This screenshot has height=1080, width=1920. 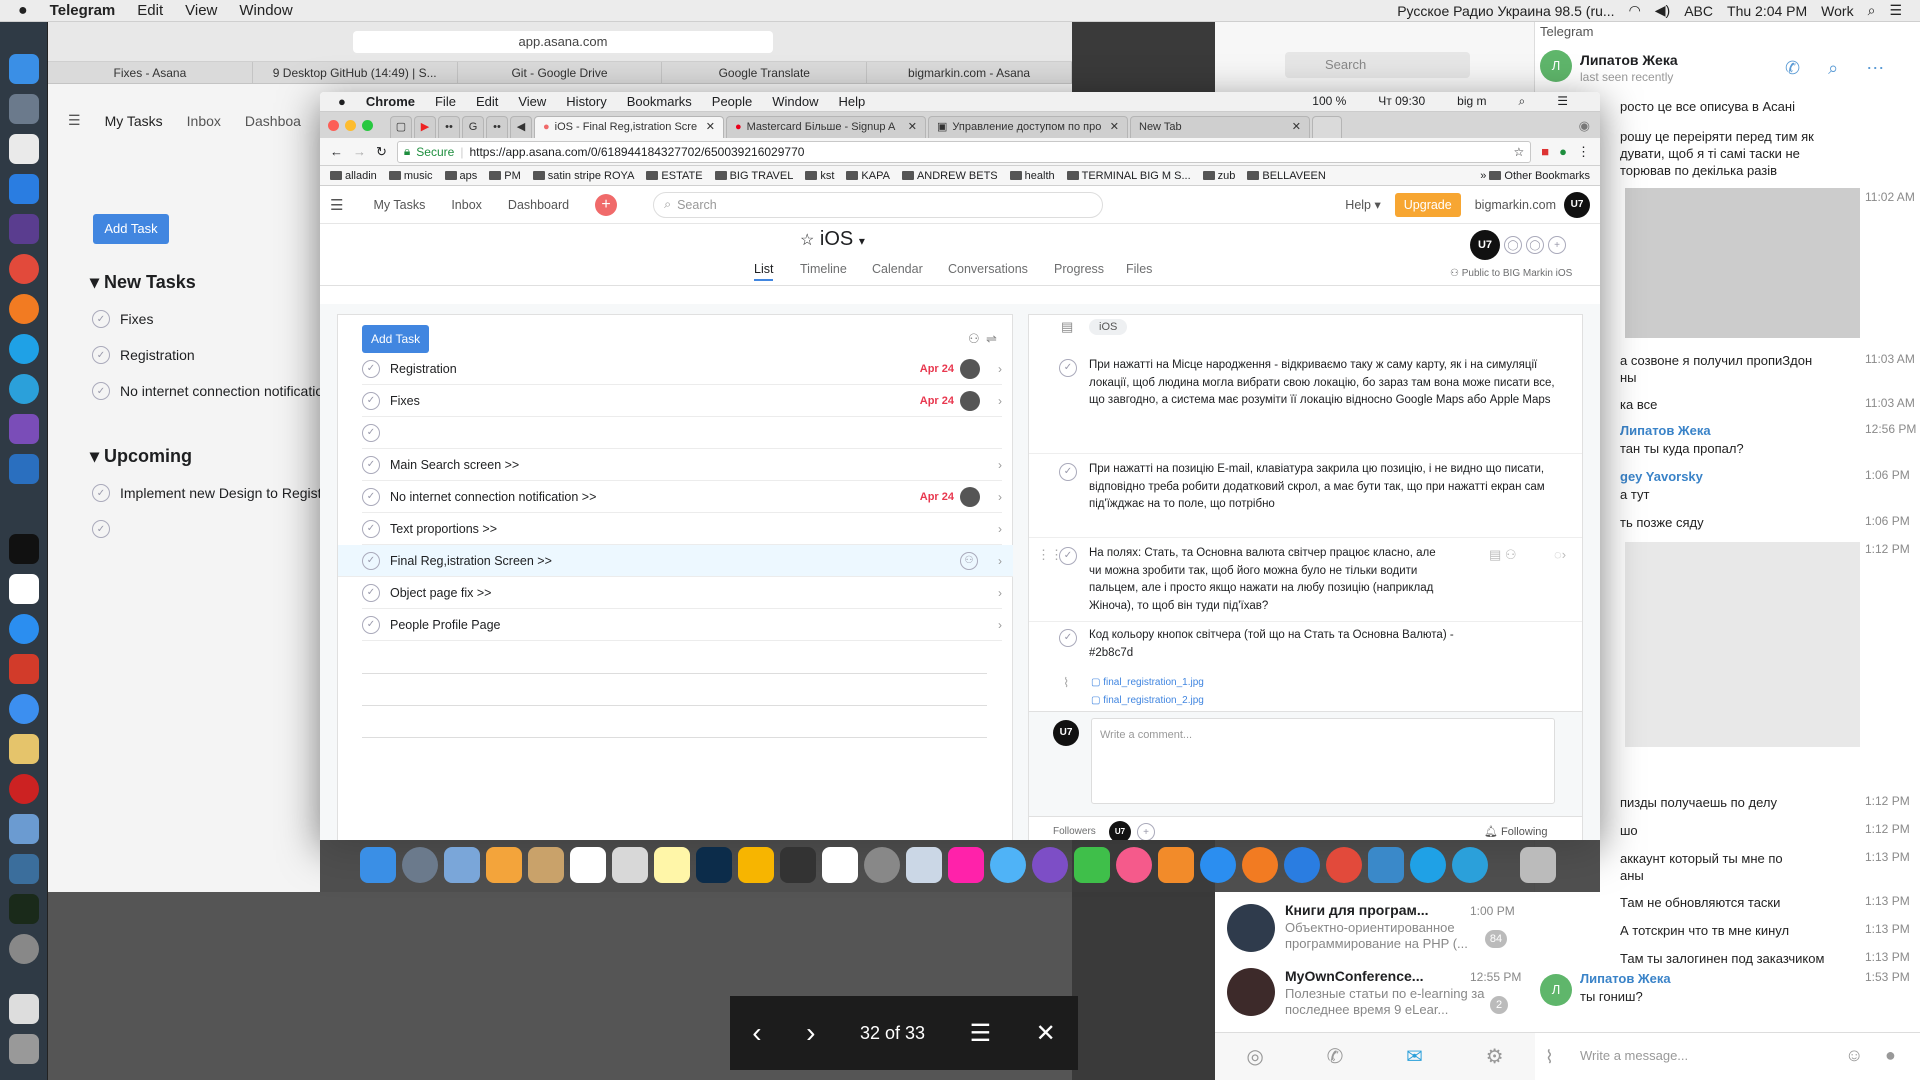 What do you see at coordinates (24, 189) in the screenshot?
I see `safari-icon` at bounding box center [24, 189].